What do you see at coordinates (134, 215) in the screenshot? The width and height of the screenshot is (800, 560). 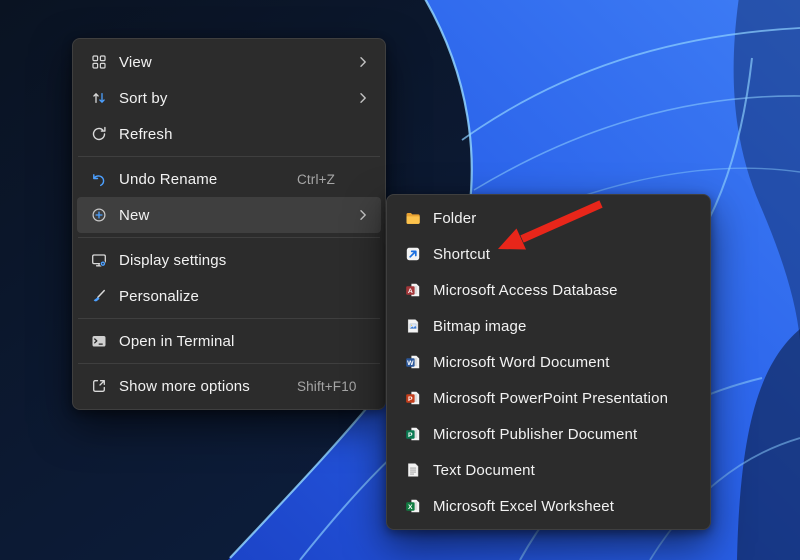 I see `menu-item-label: New` at bounding box center [134, 215].